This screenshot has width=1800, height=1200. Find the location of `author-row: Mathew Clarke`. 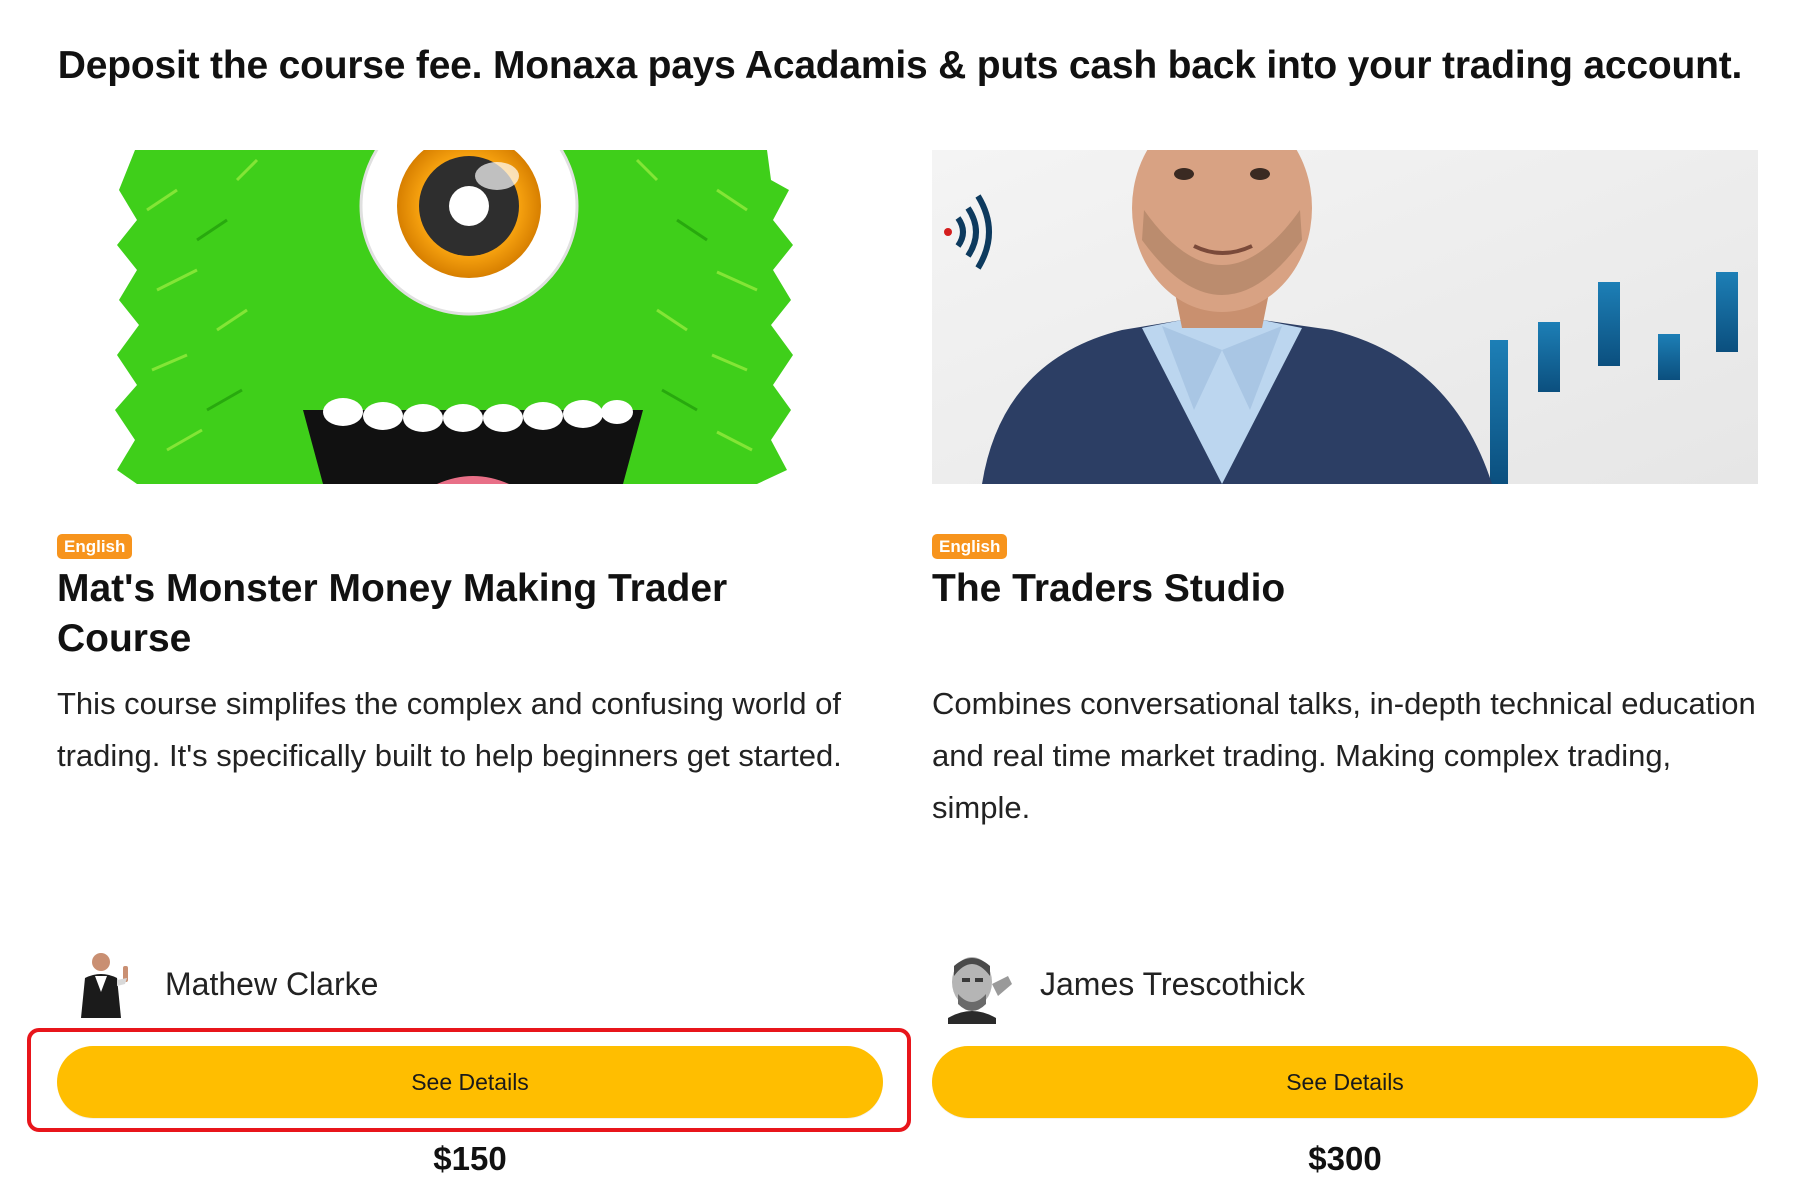

author-row: Mathew Clarke is located at coordinates (470, 986).